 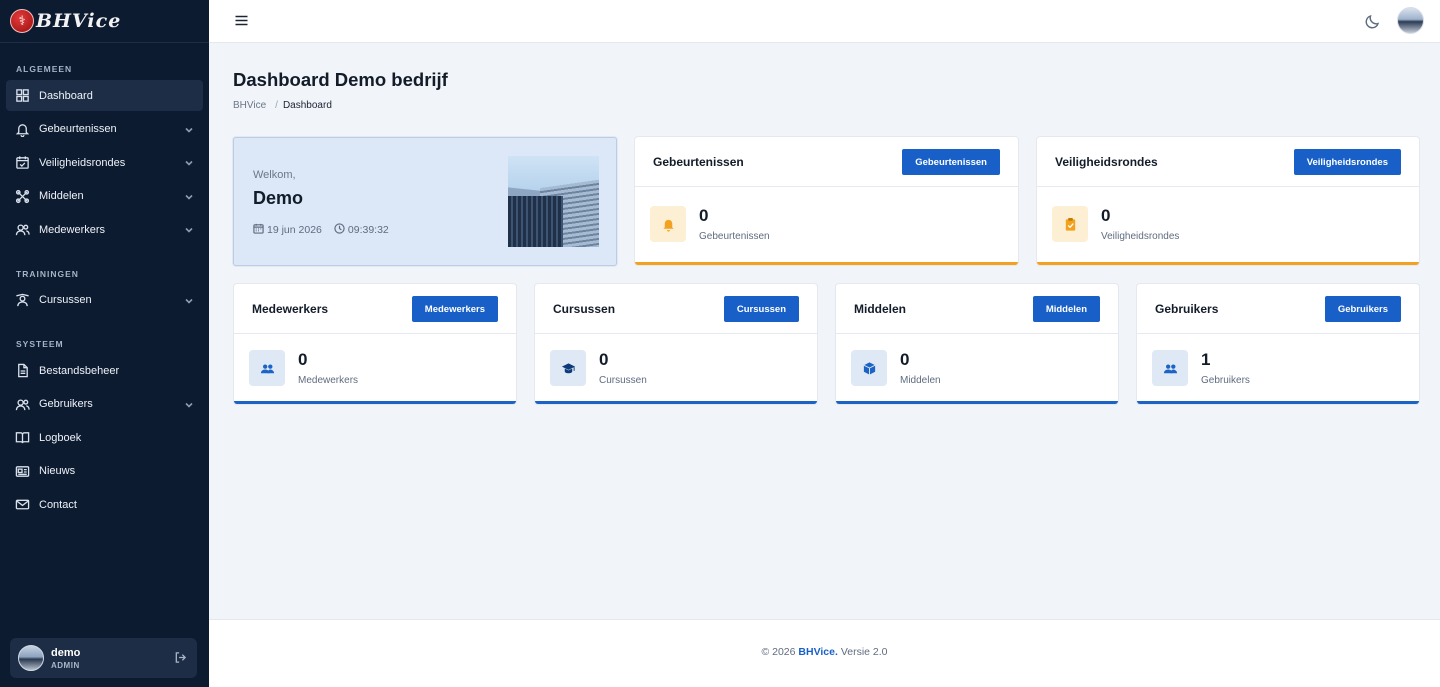 I want to click on stat-label: Gebruikers, so click(x=1225, y=380).